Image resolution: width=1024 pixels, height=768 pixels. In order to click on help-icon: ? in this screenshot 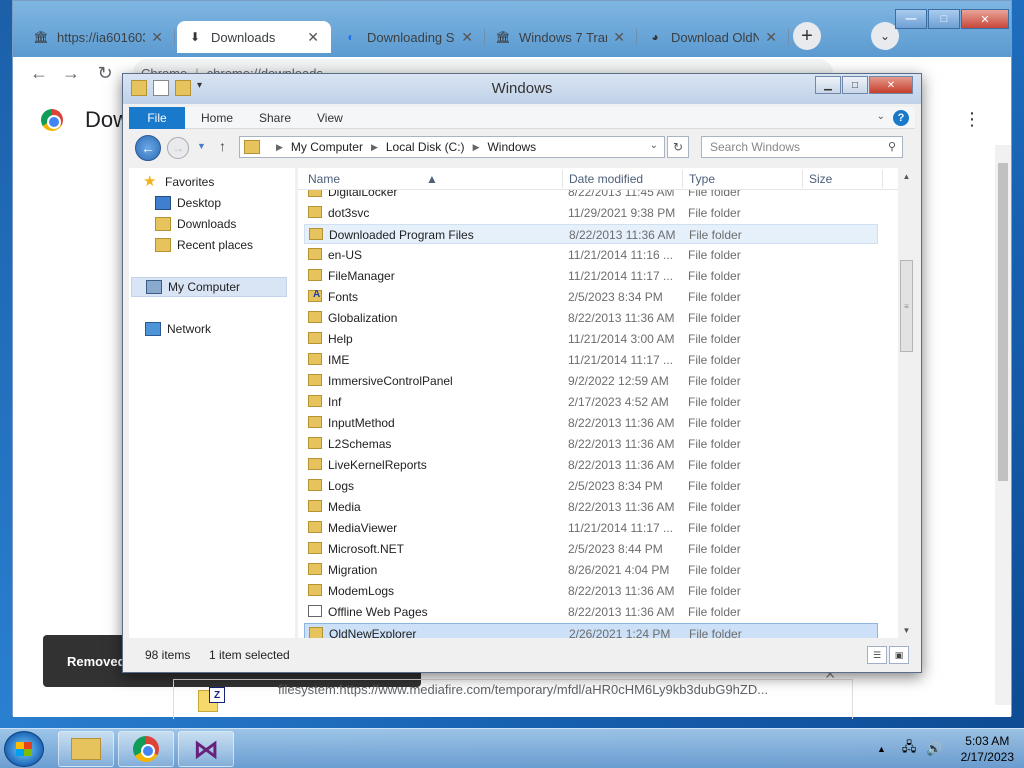, I will do `click(901, 118)`.